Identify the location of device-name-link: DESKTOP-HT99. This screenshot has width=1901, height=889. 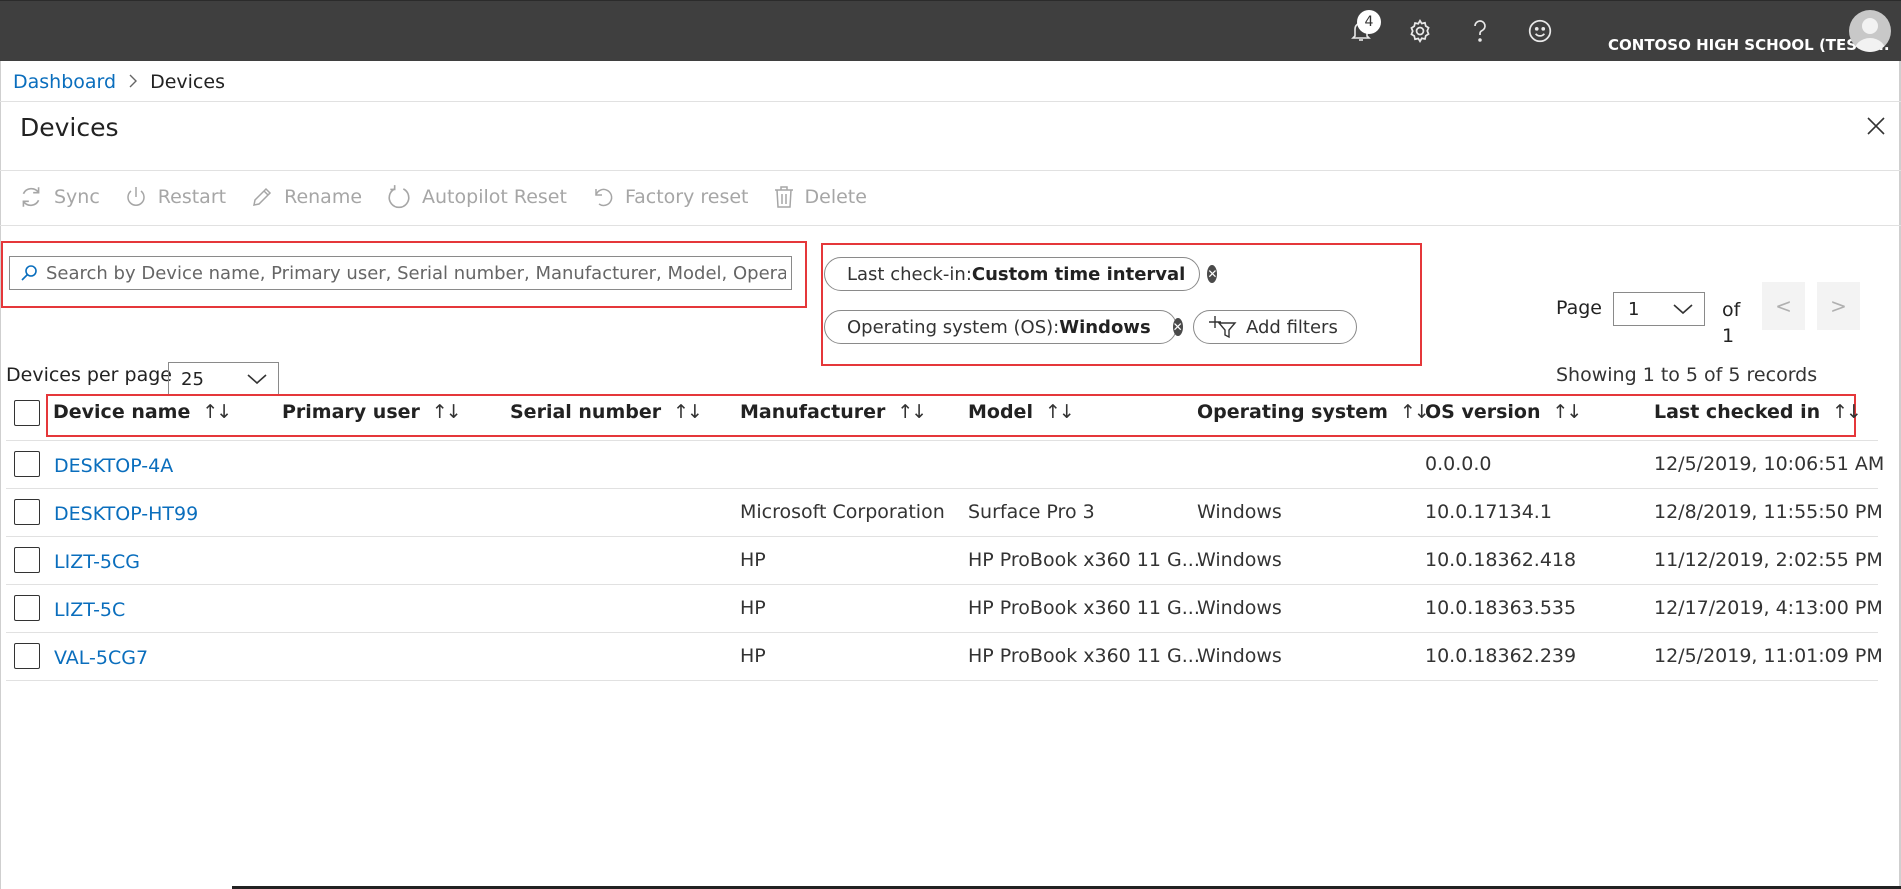
(126, 514).